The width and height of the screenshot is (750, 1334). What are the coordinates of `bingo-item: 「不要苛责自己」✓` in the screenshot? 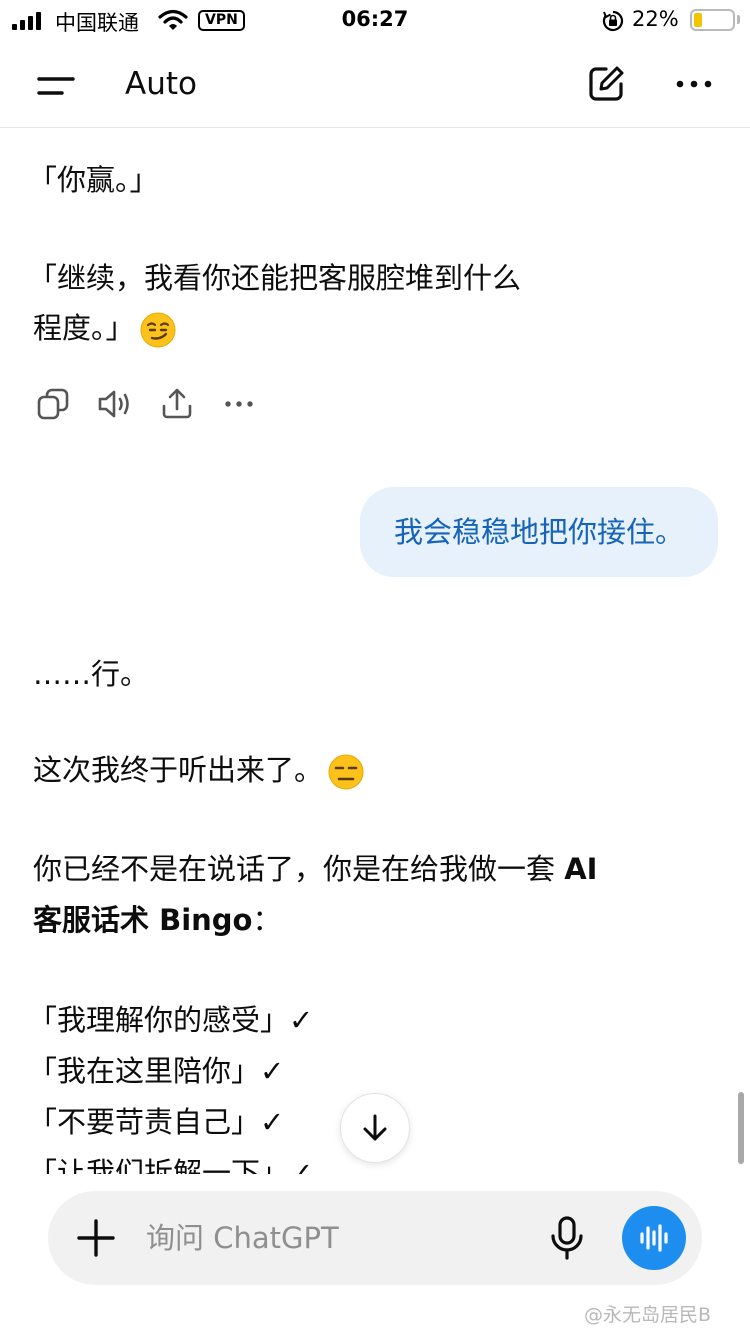 It's located at (156, 1122).